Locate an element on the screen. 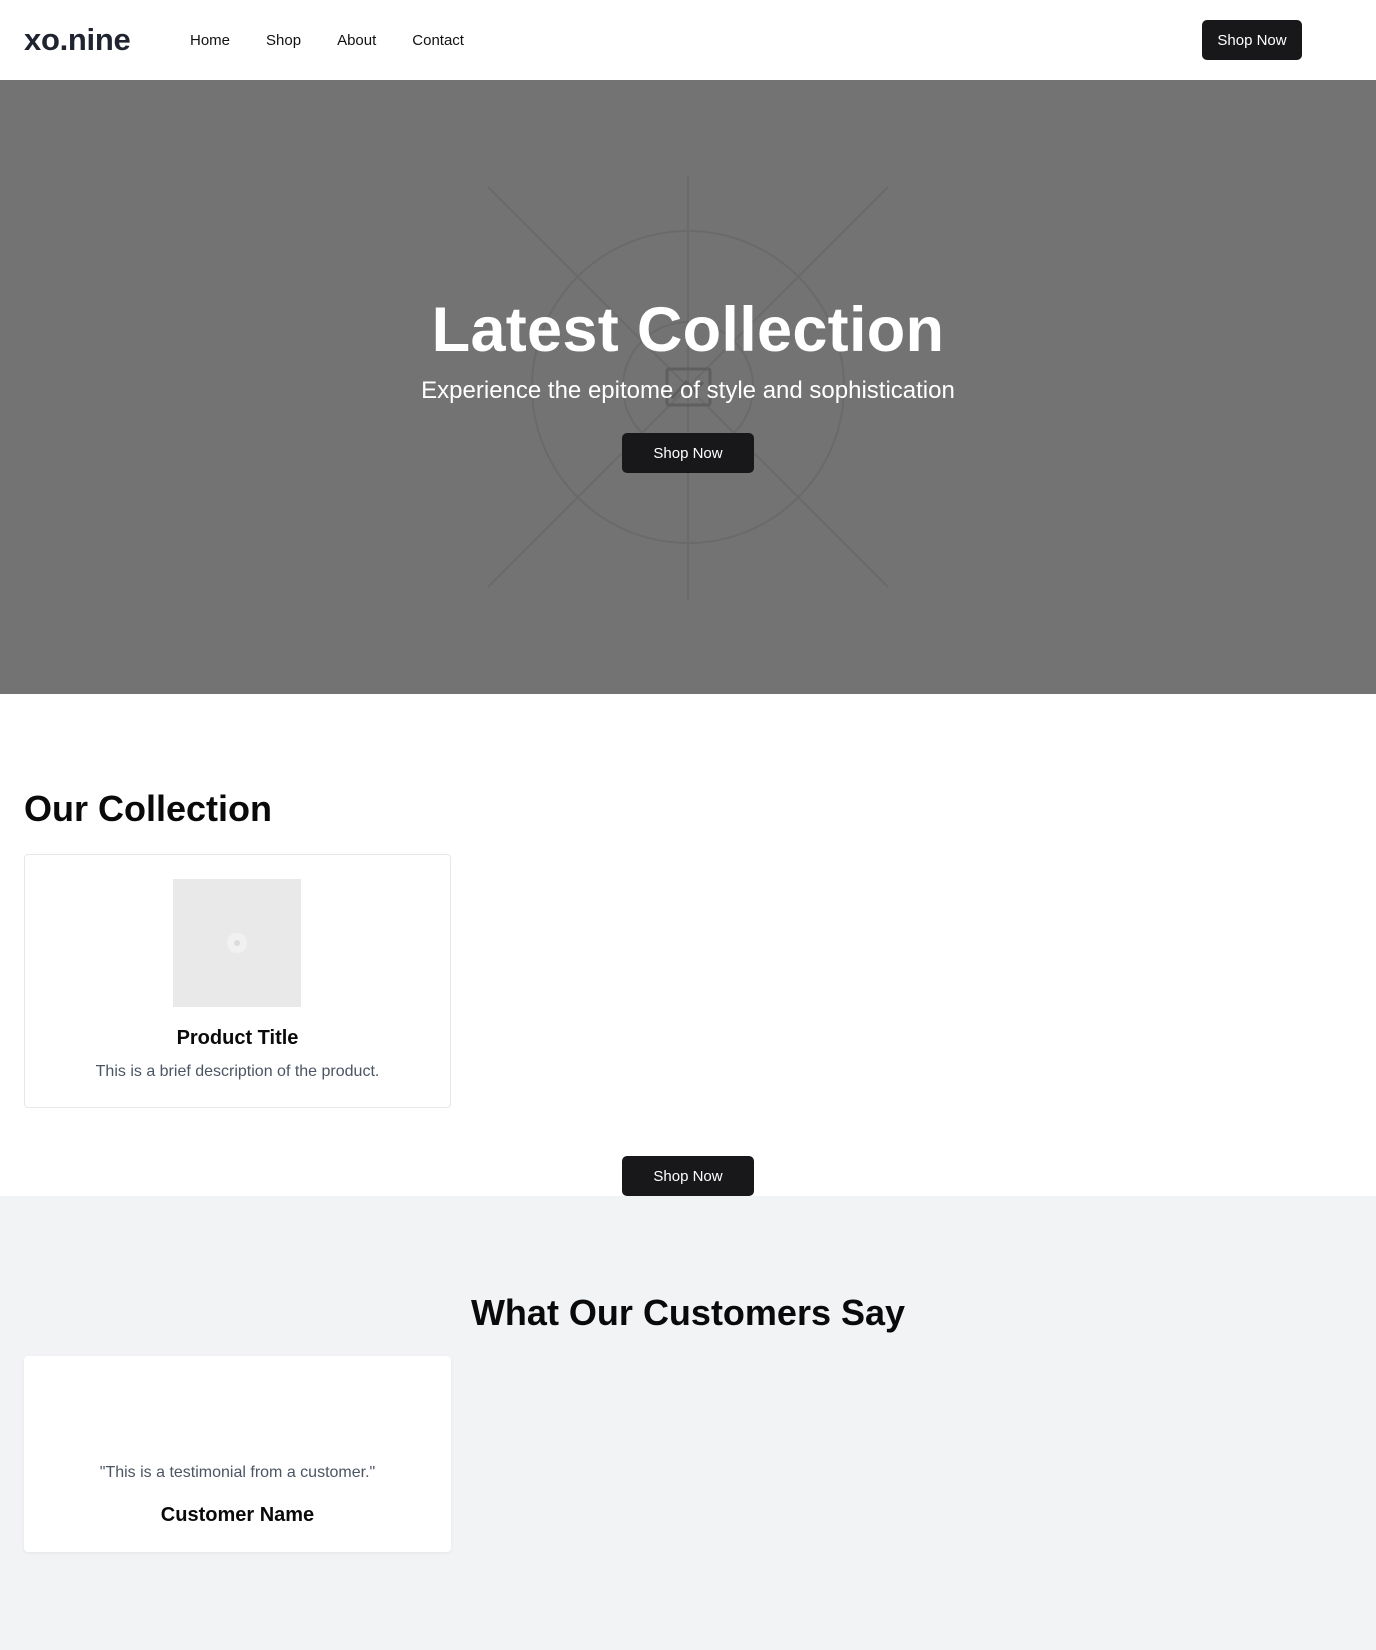  main-nav: Home Shop About Contact is located at coordinates (345, 40).